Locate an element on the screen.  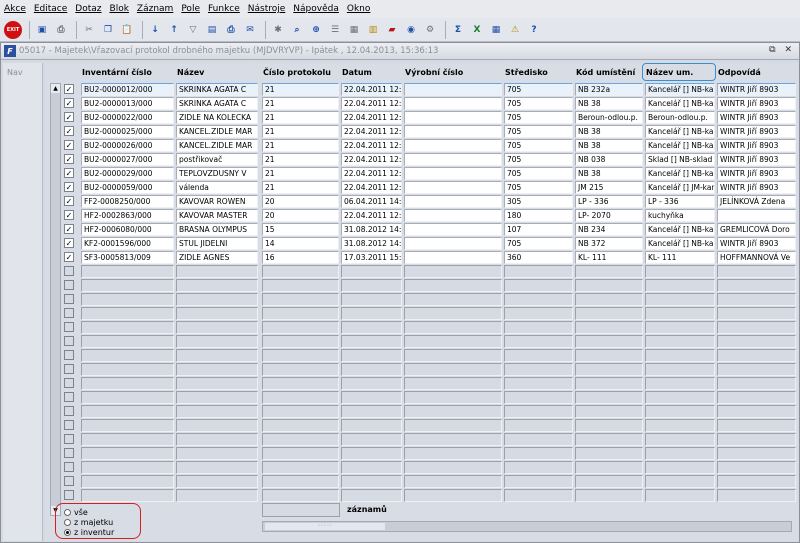
menu-item: Okno is located at coordinates (359, 9).